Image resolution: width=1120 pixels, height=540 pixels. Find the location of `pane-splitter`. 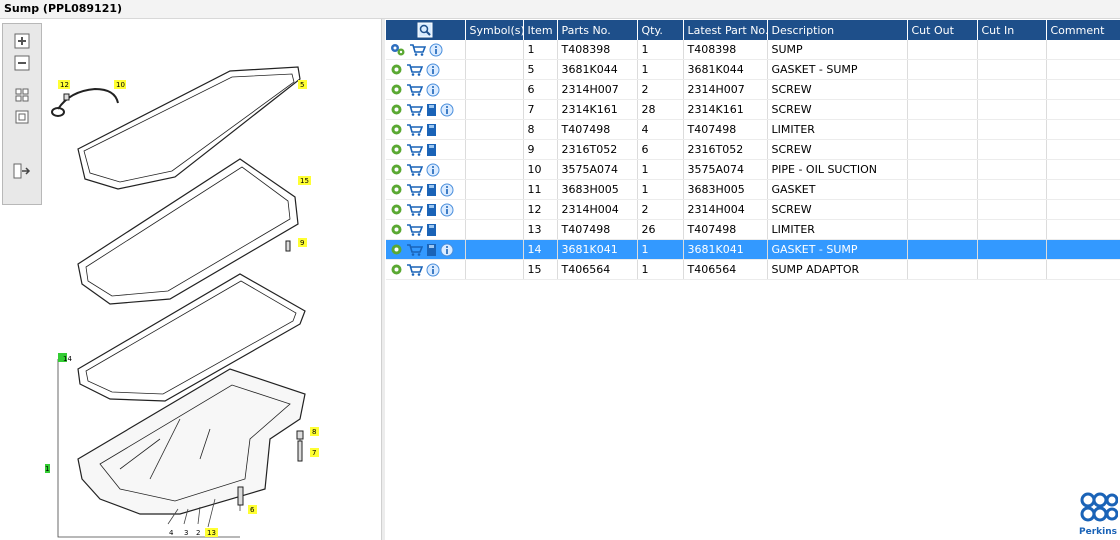

pane-splitter is located at coordinates (383, 279).